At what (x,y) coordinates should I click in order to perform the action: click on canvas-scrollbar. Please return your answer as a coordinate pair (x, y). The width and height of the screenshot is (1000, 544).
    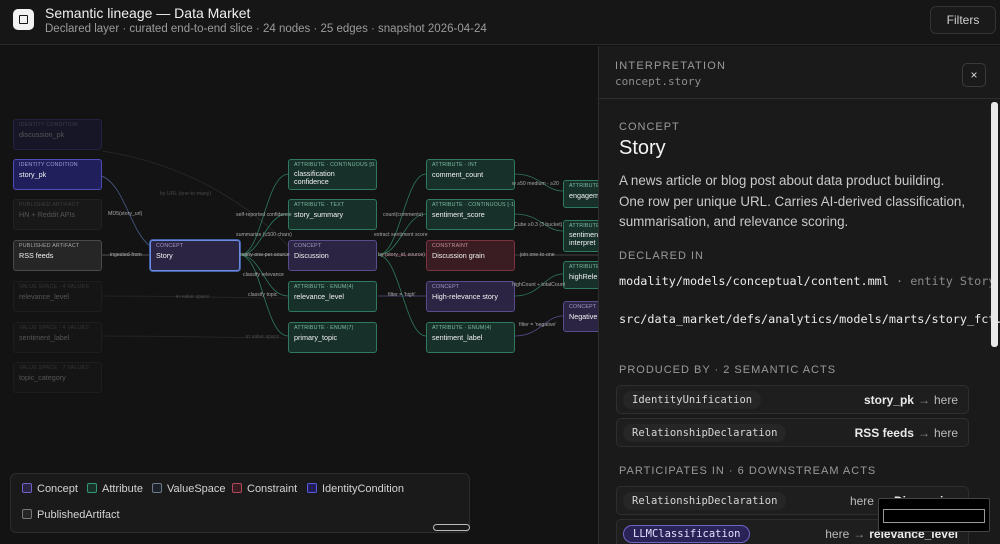
    Looking at the image, I should click on (451, 527).